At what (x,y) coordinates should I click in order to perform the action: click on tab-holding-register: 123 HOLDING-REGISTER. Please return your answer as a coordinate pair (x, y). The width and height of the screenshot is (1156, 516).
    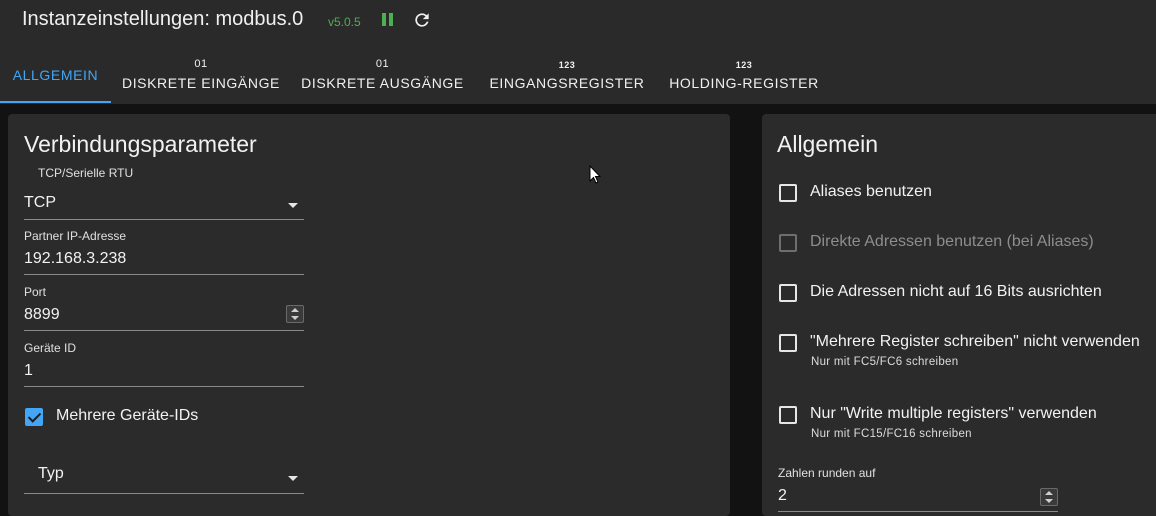
    Looking at the image, I should click on (744, 74).